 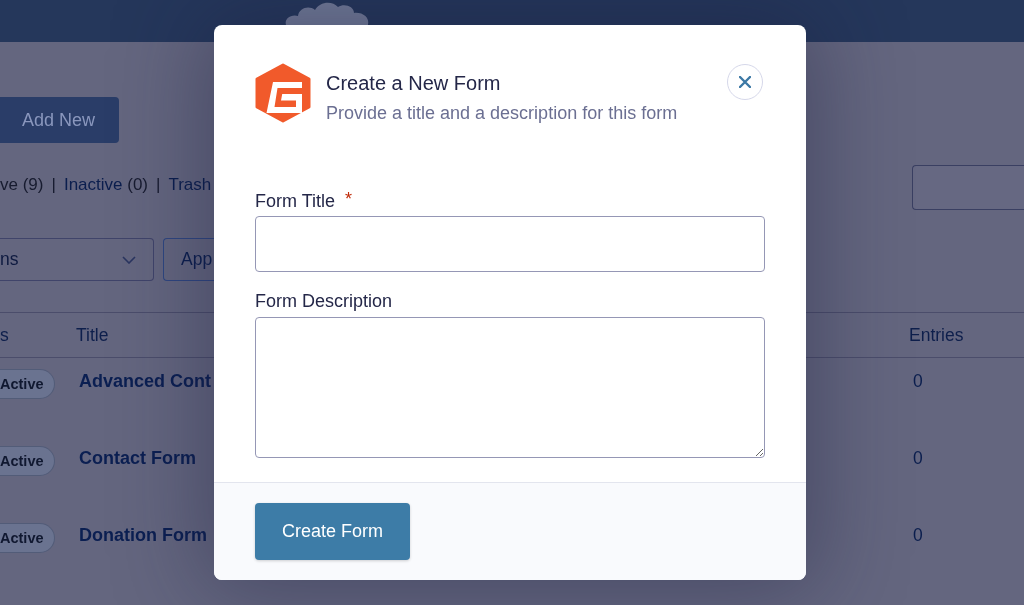 I want to click on filter-link: Trash, so click(x=190, y=185).